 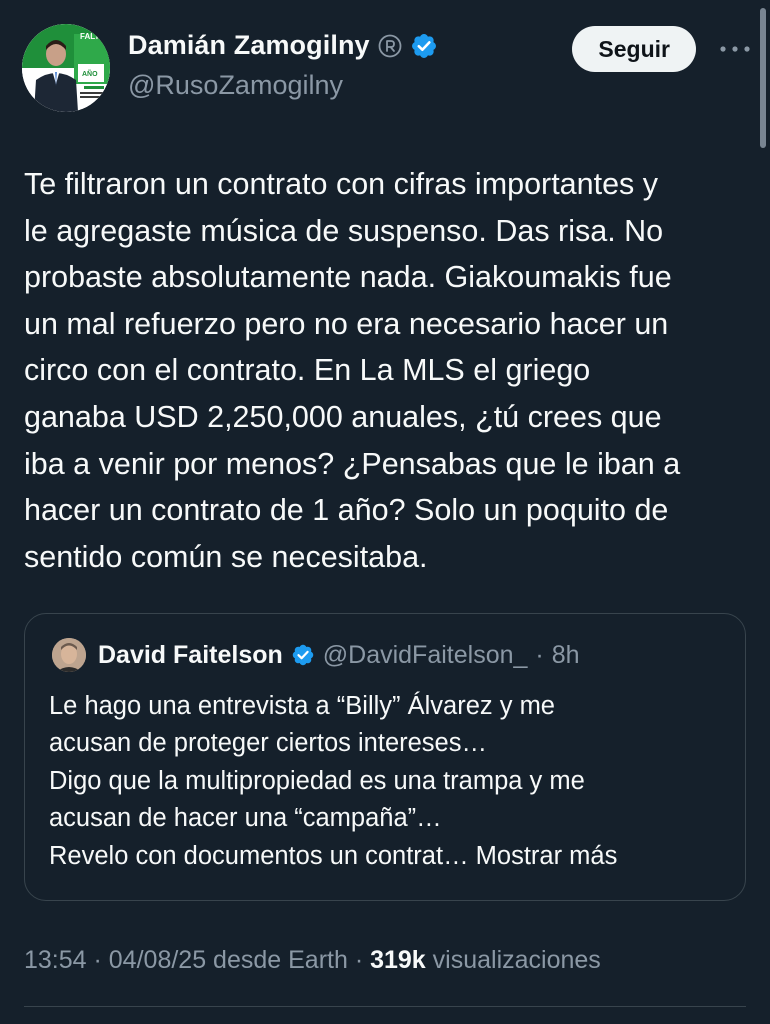 I want to click on show-more-link: Mostrar más, so click(x=547, y=856).